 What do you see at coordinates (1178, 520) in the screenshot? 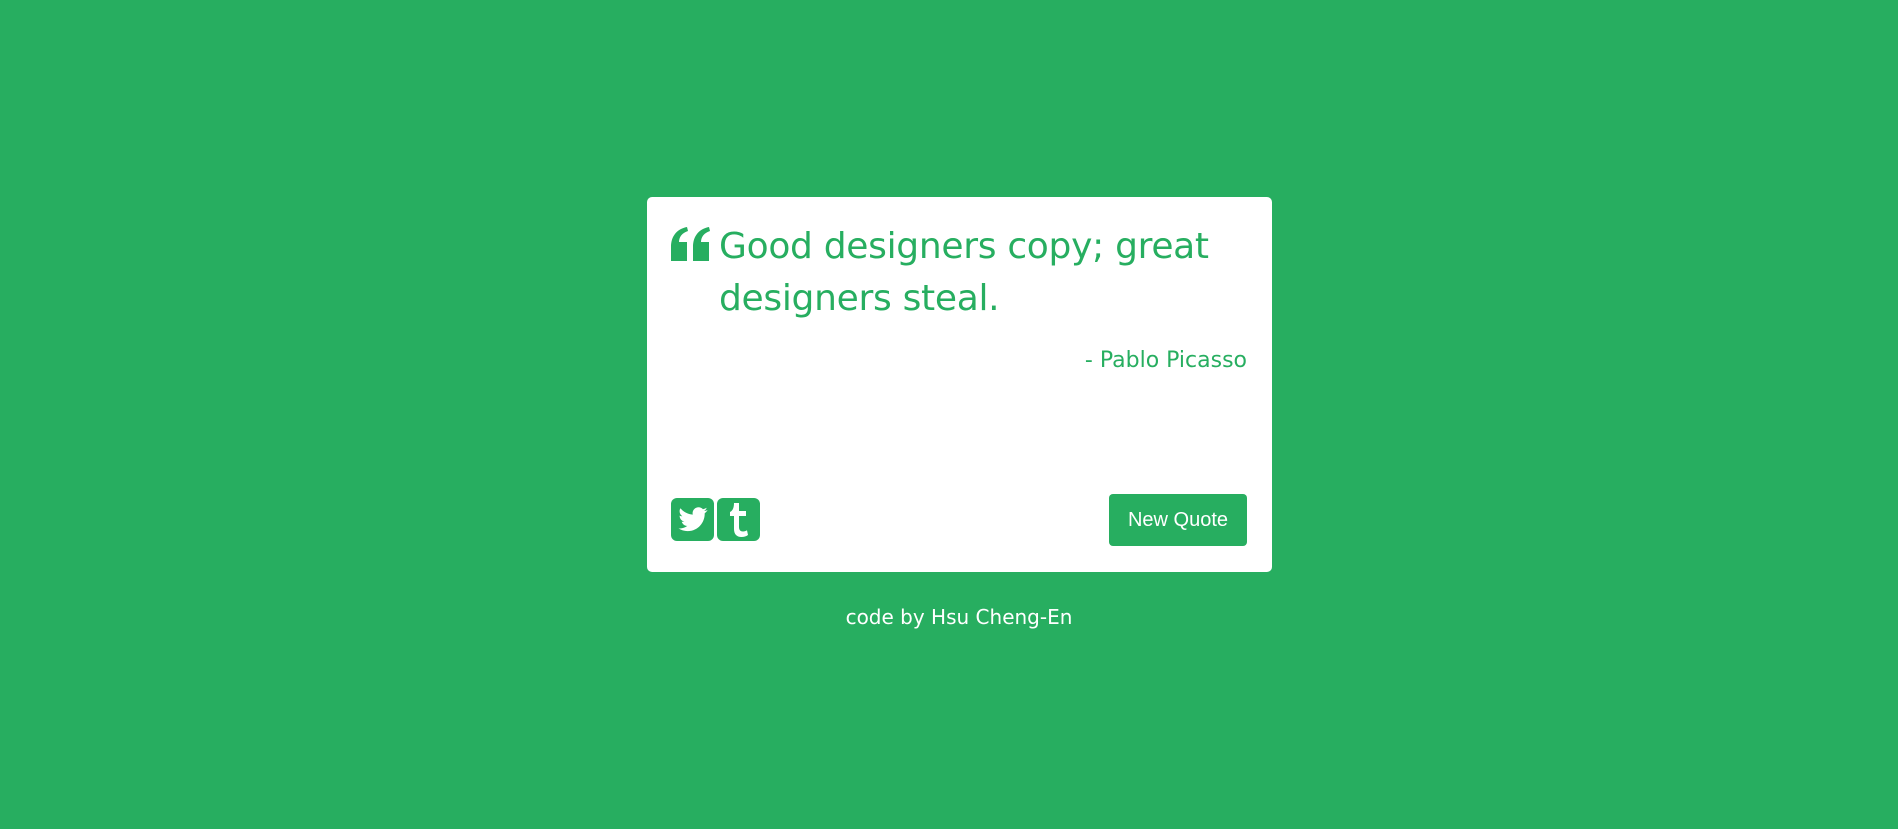
I see `new-quote-button: New Quote` at bounding box center [1178, 520].